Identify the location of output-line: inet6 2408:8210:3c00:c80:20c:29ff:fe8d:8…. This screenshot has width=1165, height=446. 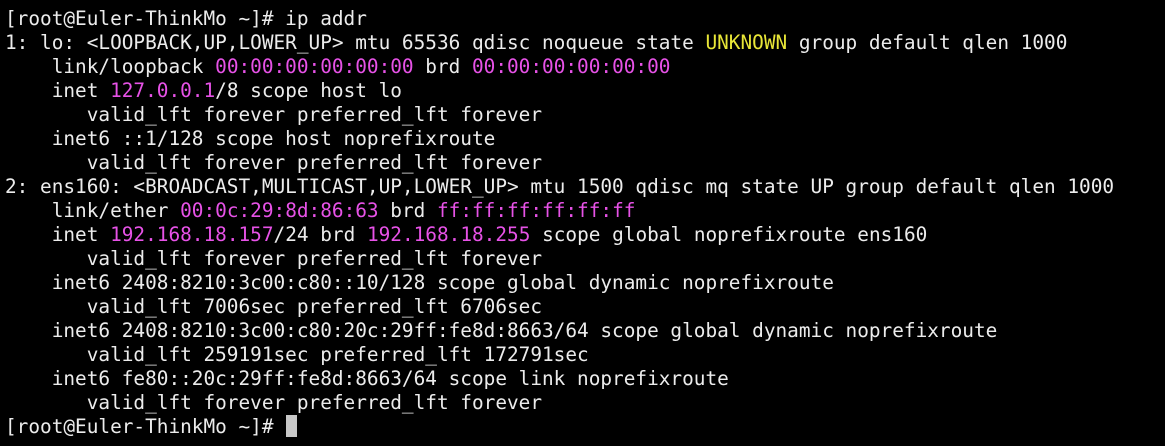
(585, 331).